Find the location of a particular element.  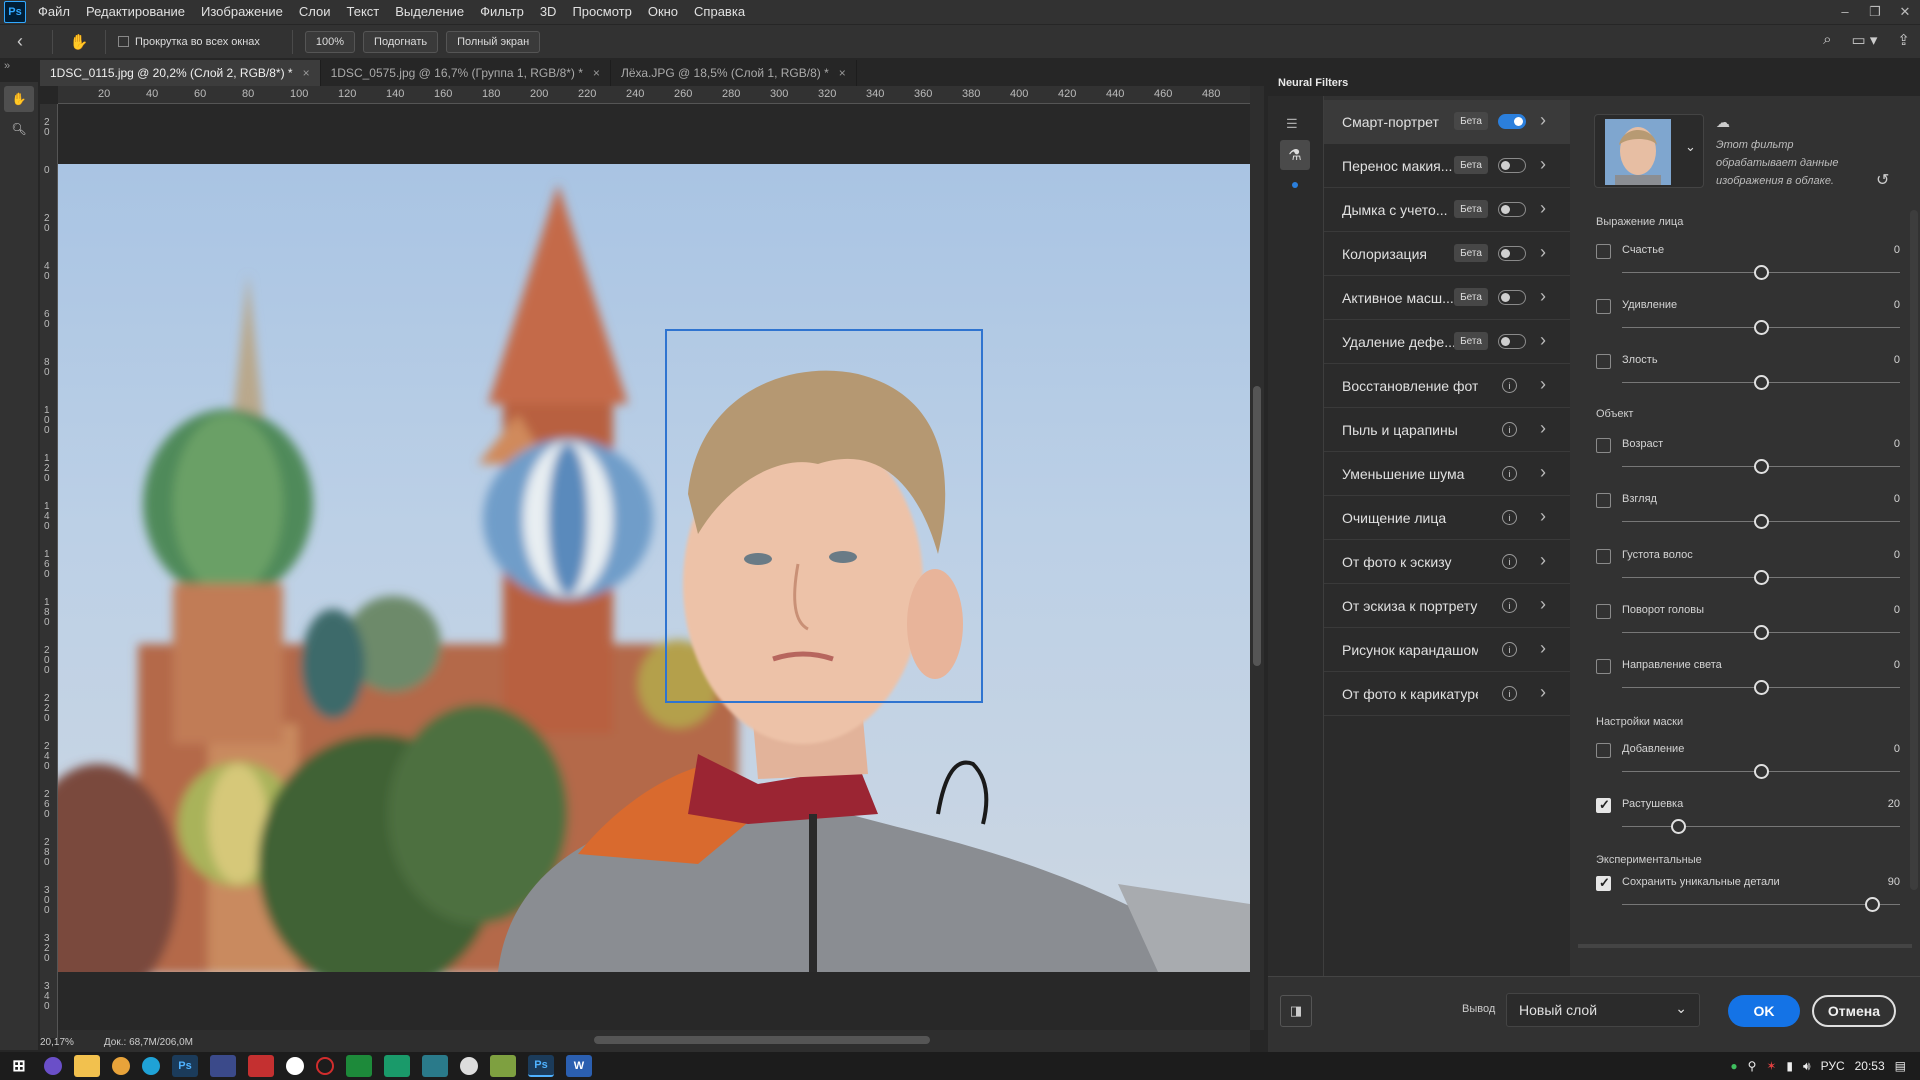

menu-item: Изображение is located at coordinates (242, 12).